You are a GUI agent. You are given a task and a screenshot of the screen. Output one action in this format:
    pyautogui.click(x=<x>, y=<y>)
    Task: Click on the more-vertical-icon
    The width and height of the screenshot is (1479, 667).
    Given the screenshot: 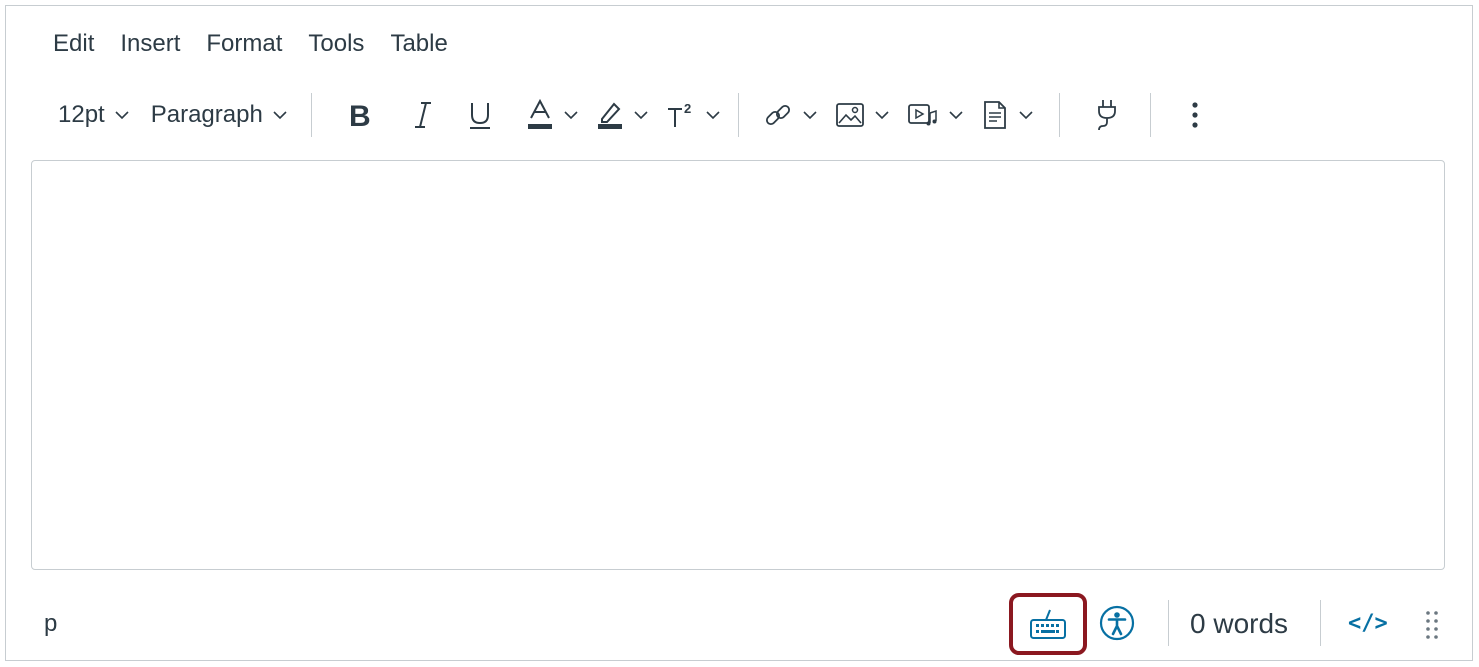 What is the action you would take?
    pyautogui.click(x=1195, y=115)
    